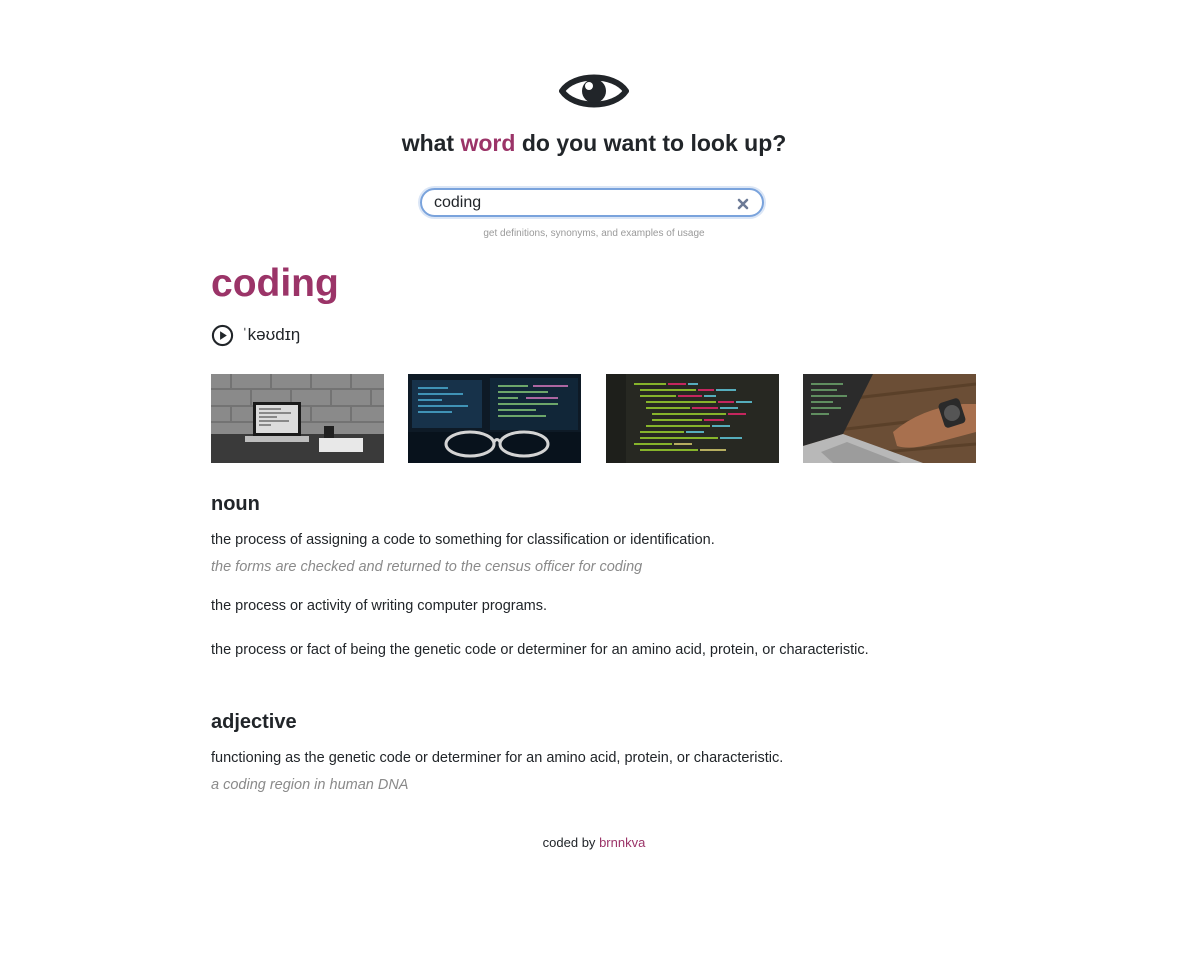  What do you see at coordinates (235, 504) in the screenshot?
I see `part-of-speech-heading: noun` at bounding box center [235, 504].